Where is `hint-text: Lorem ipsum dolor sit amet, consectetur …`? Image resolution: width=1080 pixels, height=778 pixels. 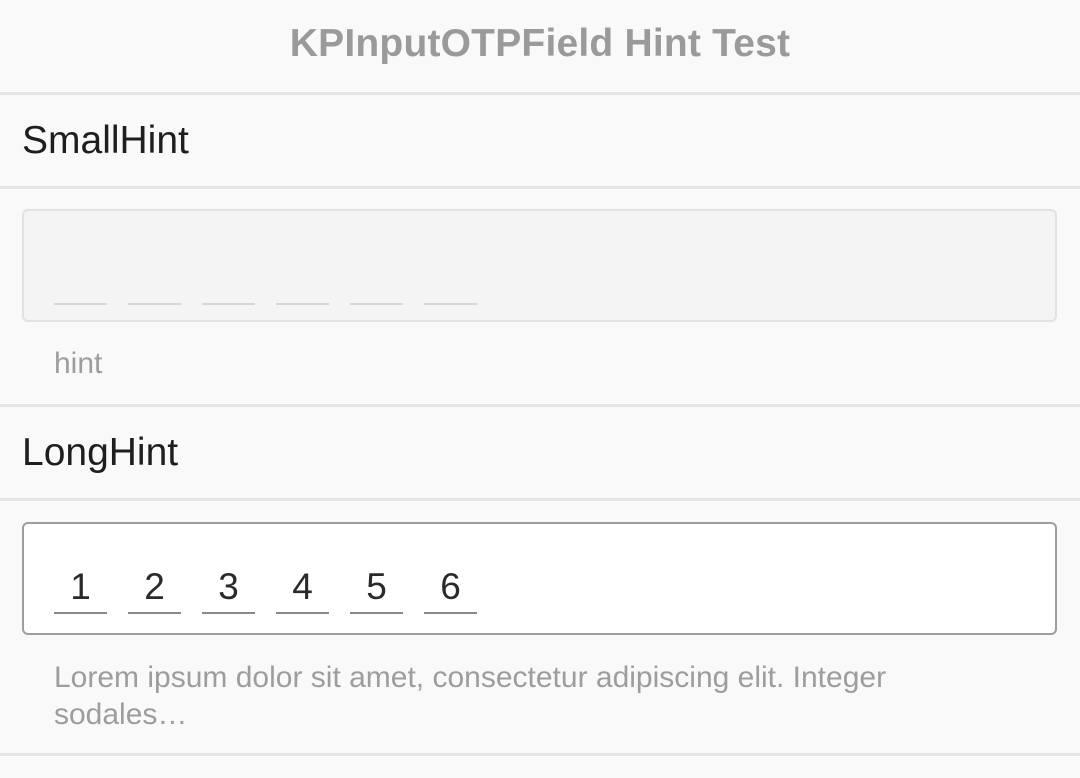
hint-text: Lorem ipsum dolor sit amet, consectetur … is located at coordinates (470, 696).